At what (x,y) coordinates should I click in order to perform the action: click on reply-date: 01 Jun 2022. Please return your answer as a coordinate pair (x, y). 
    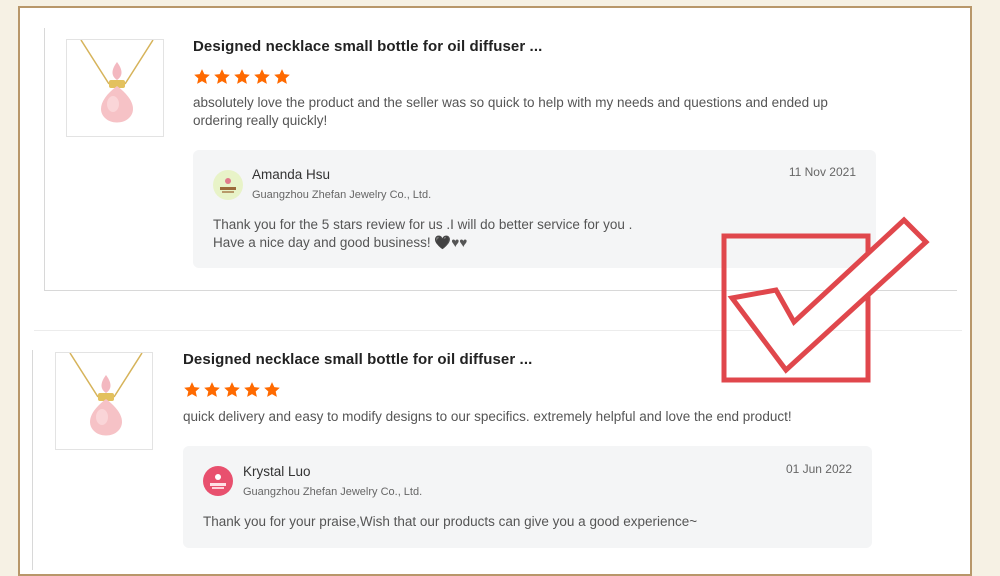
    Looking at the image, I should click on (818, 469).